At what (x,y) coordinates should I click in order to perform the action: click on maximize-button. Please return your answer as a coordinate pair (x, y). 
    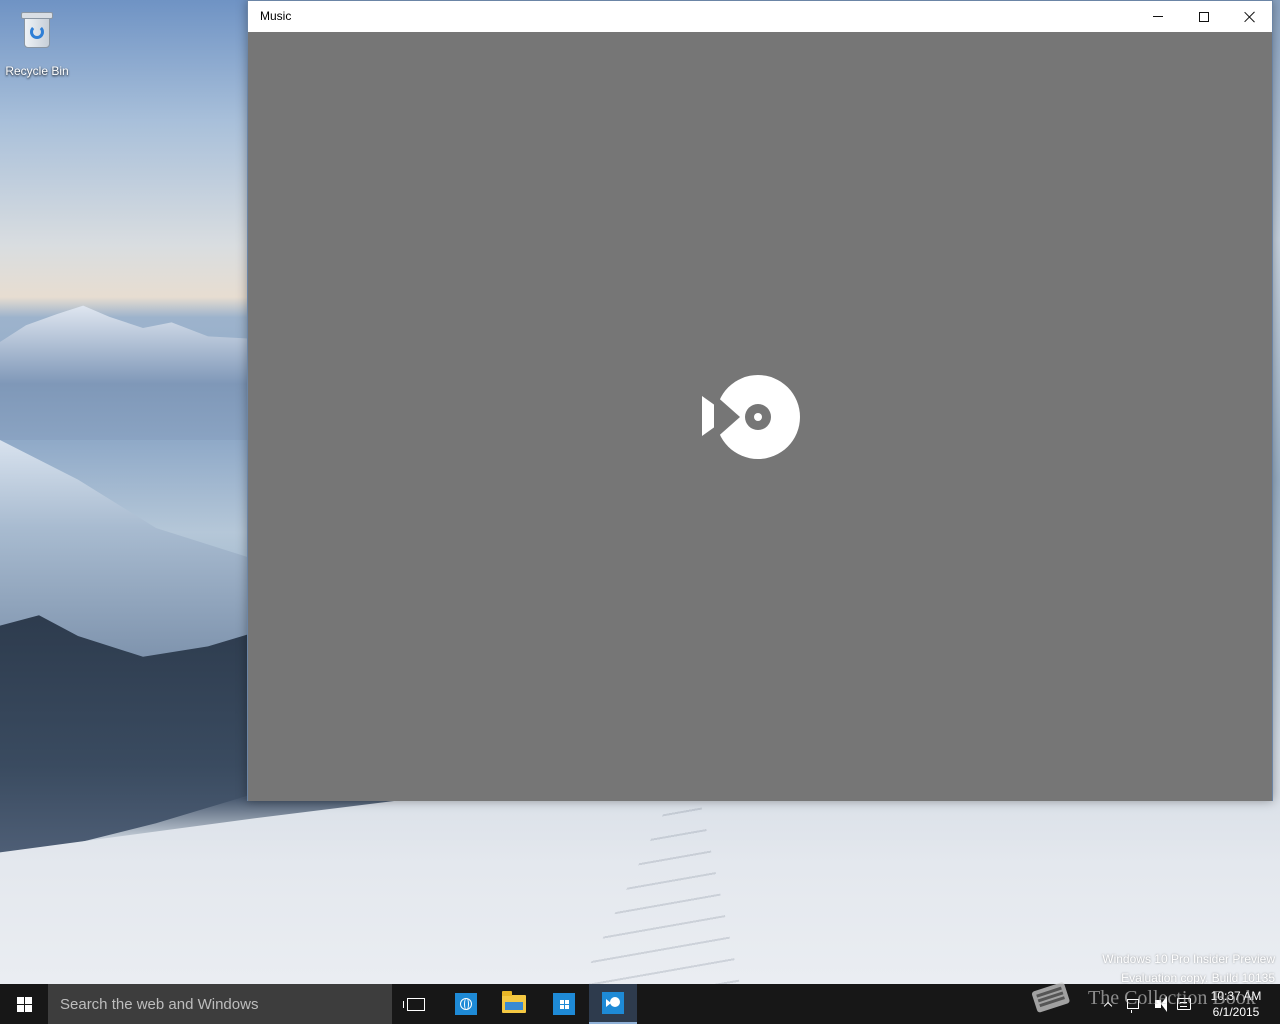
    Looking at the image, I should click on (1204, 16).